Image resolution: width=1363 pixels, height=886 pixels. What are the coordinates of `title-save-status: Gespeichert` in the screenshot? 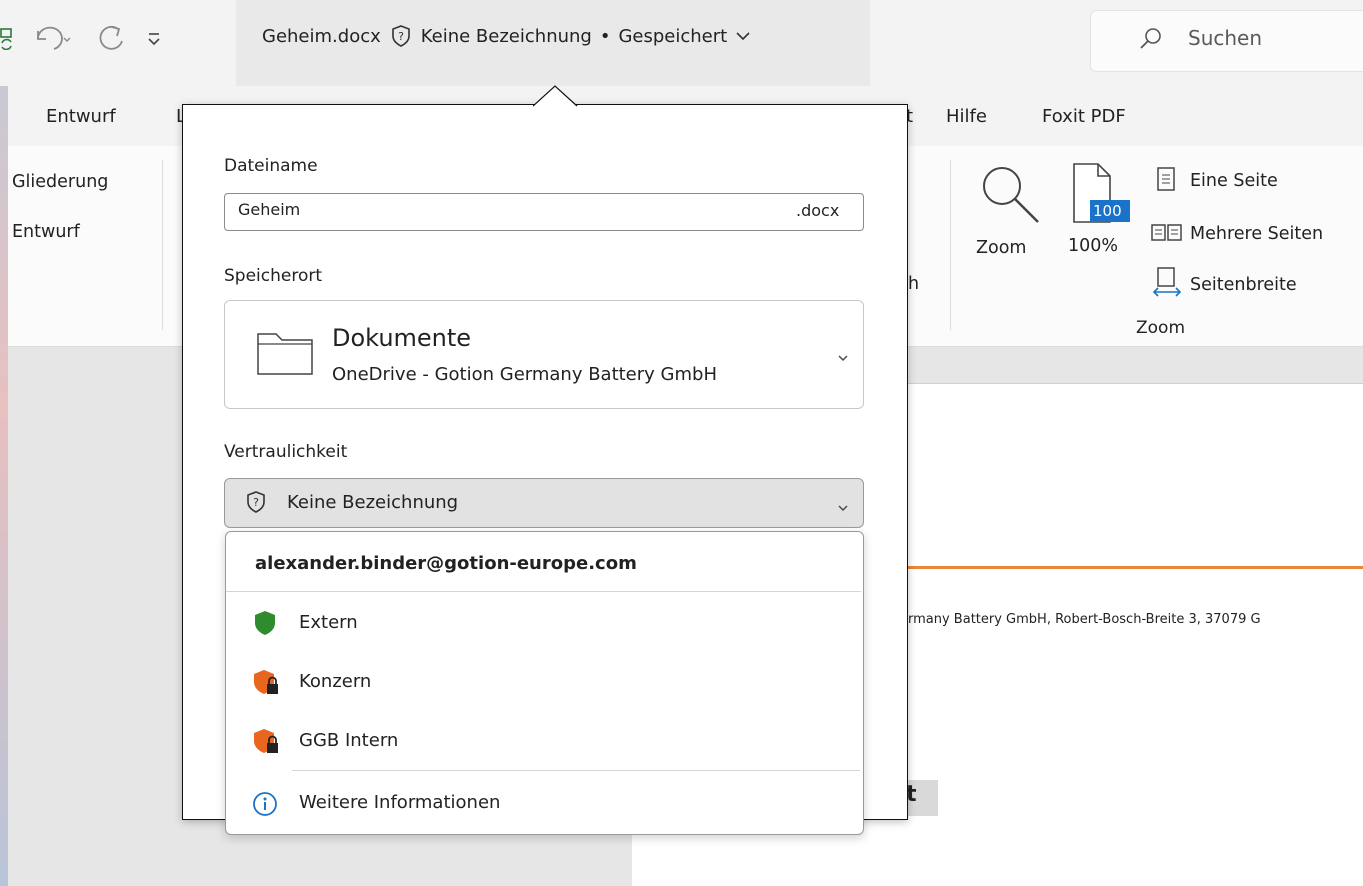 It's located at (673, 36).